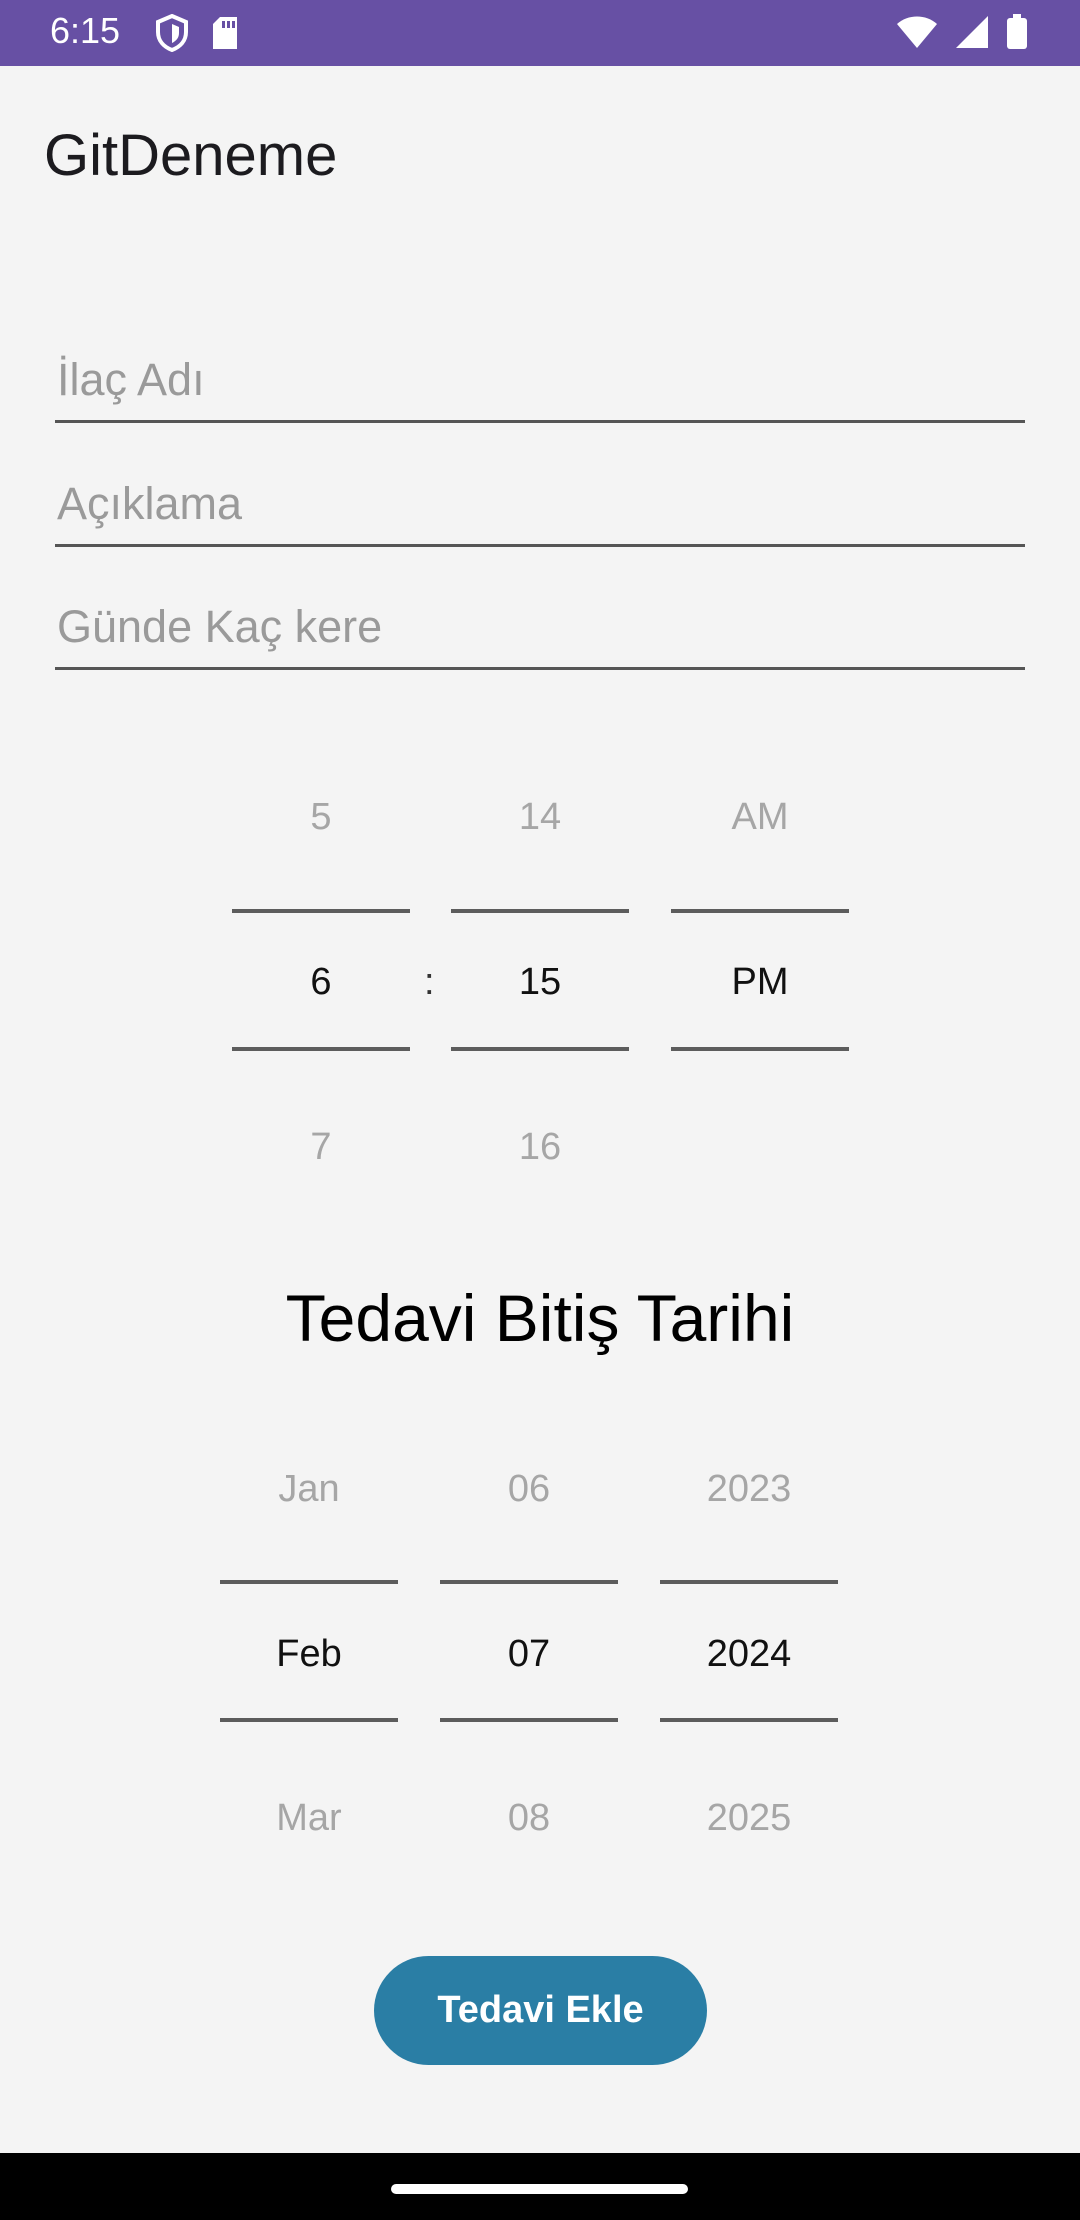 The image size is (1080, 2220). I want to click on month-divider-top, so click(309, 1582).